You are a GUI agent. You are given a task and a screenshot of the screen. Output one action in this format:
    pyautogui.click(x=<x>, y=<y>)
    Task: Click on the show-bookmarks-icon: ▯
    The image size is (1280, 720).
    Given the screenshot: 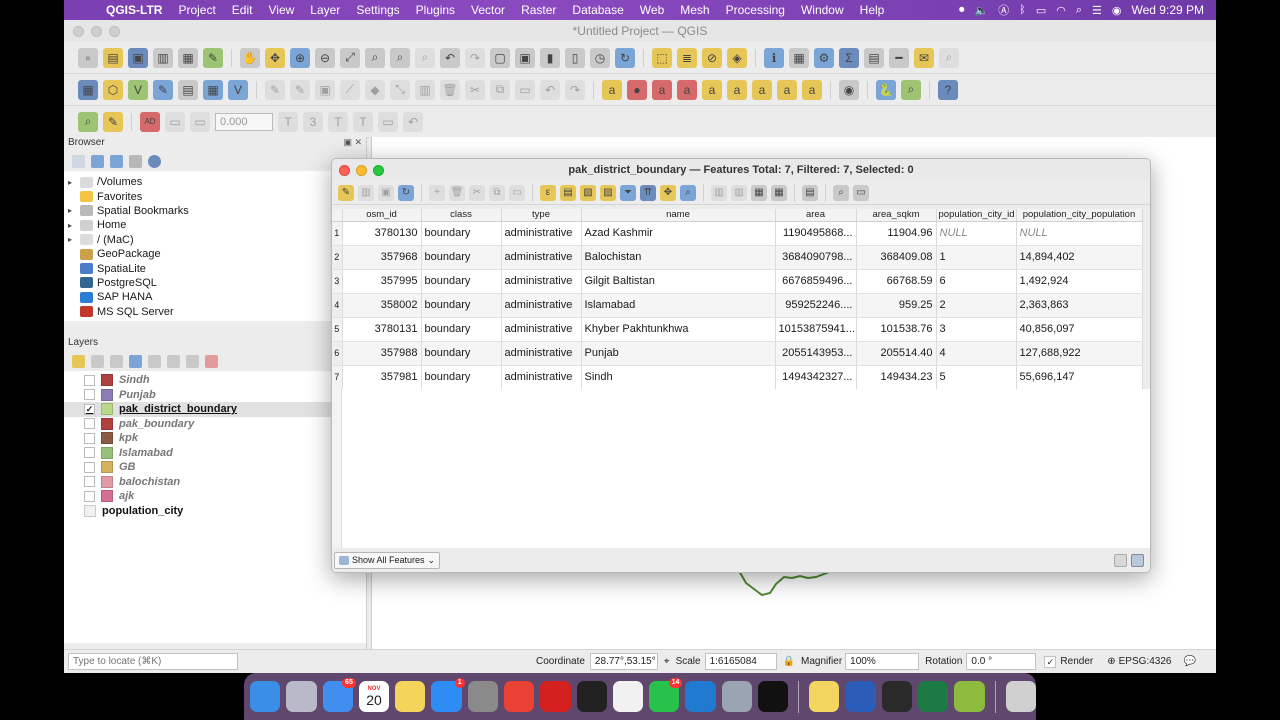 What is the action you would take?
    pyautogui.click(x=575, y=57)
    